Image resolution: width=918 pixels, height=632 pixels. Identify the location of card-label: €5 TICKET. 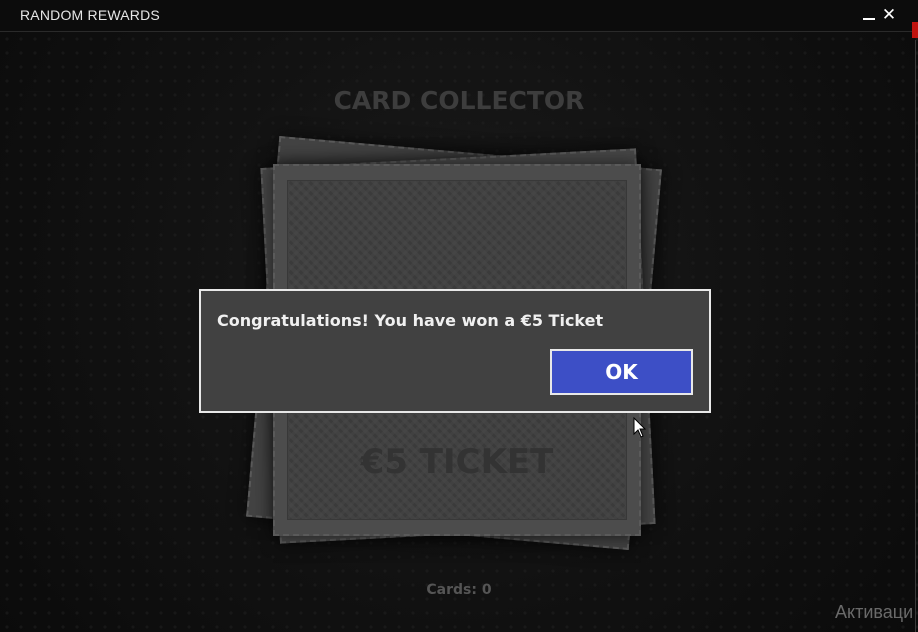
(457, 462).